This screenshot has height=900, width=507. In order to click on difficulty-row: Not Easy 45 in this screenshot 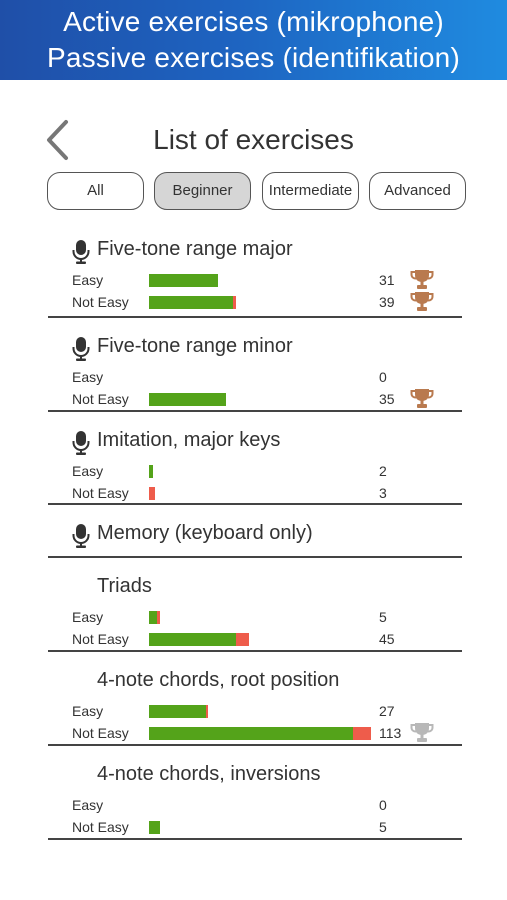, I will do `click(267, 639)`.